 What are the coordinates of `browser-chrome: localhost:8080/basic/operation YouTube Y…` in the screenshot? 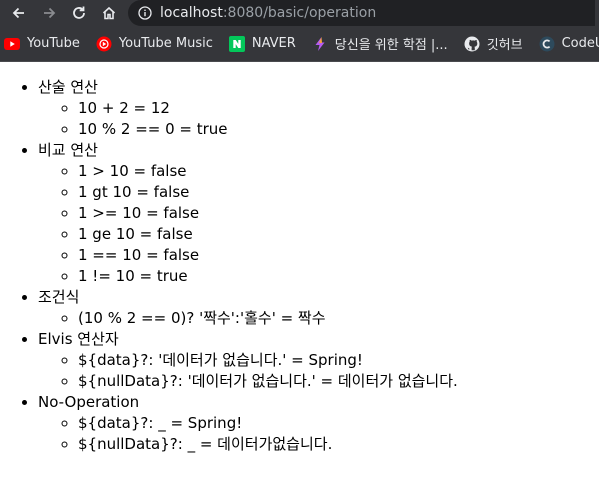 It's located at (299, 31).